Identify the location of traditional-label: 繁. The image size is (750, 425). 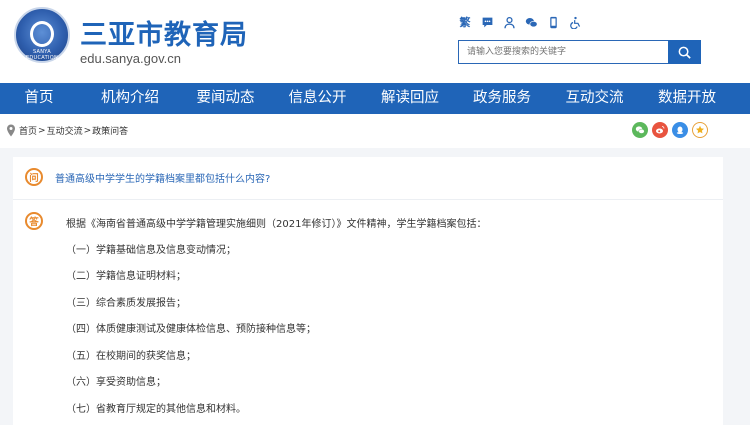
(465, 22).